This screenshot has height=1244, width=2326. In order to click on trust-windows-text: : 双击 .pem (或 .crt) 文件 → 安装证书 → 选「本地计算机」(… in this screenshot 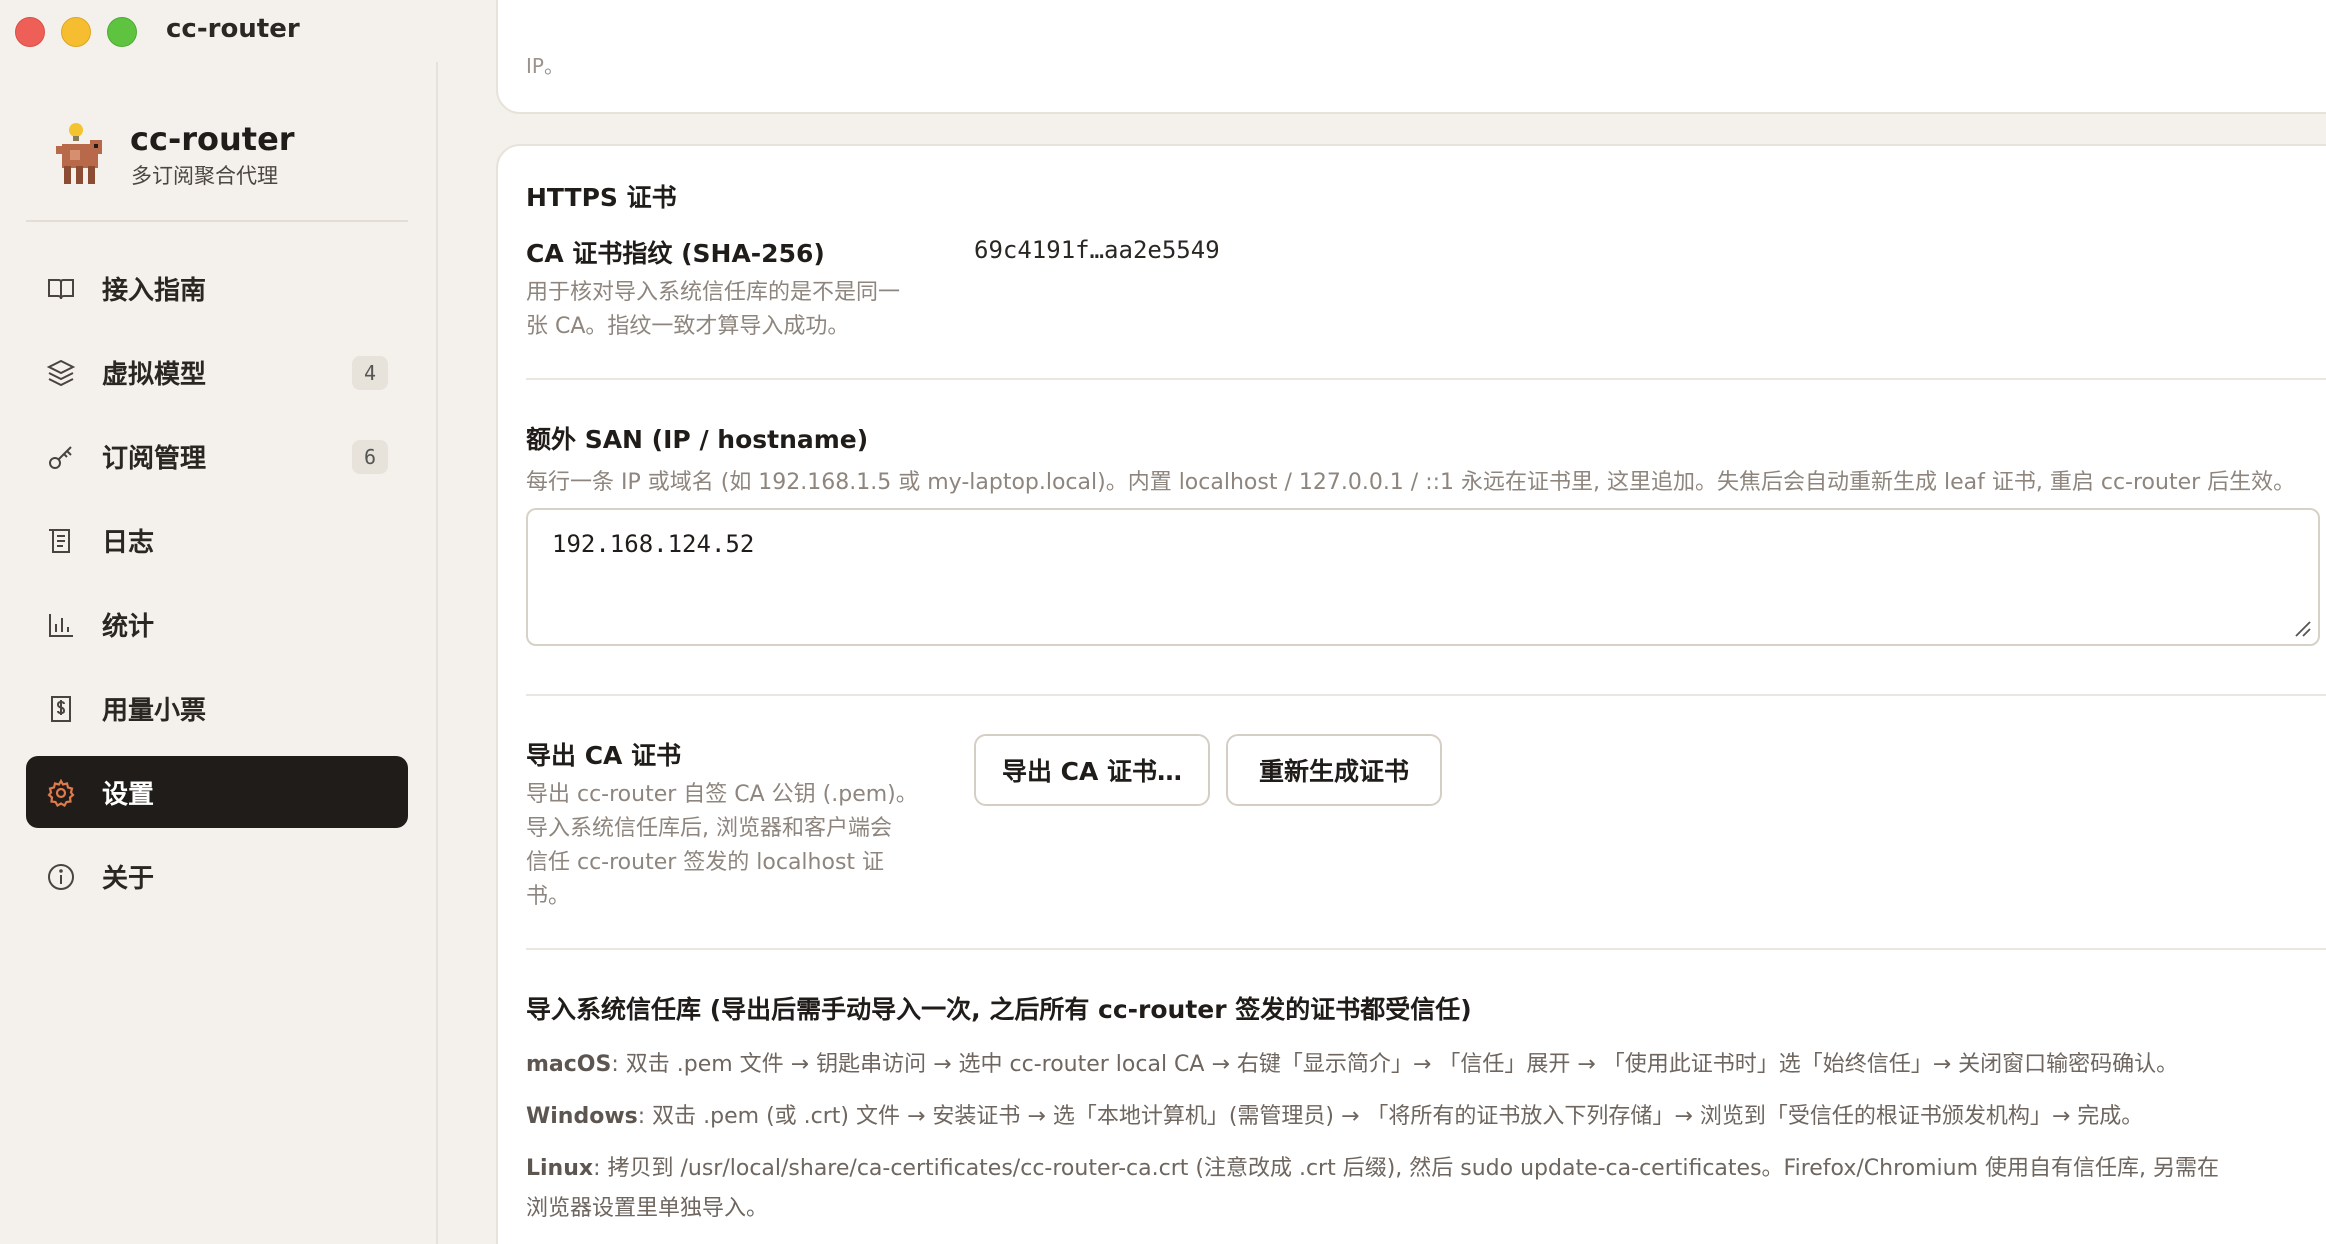, I will do `click(1390, 1116)`.